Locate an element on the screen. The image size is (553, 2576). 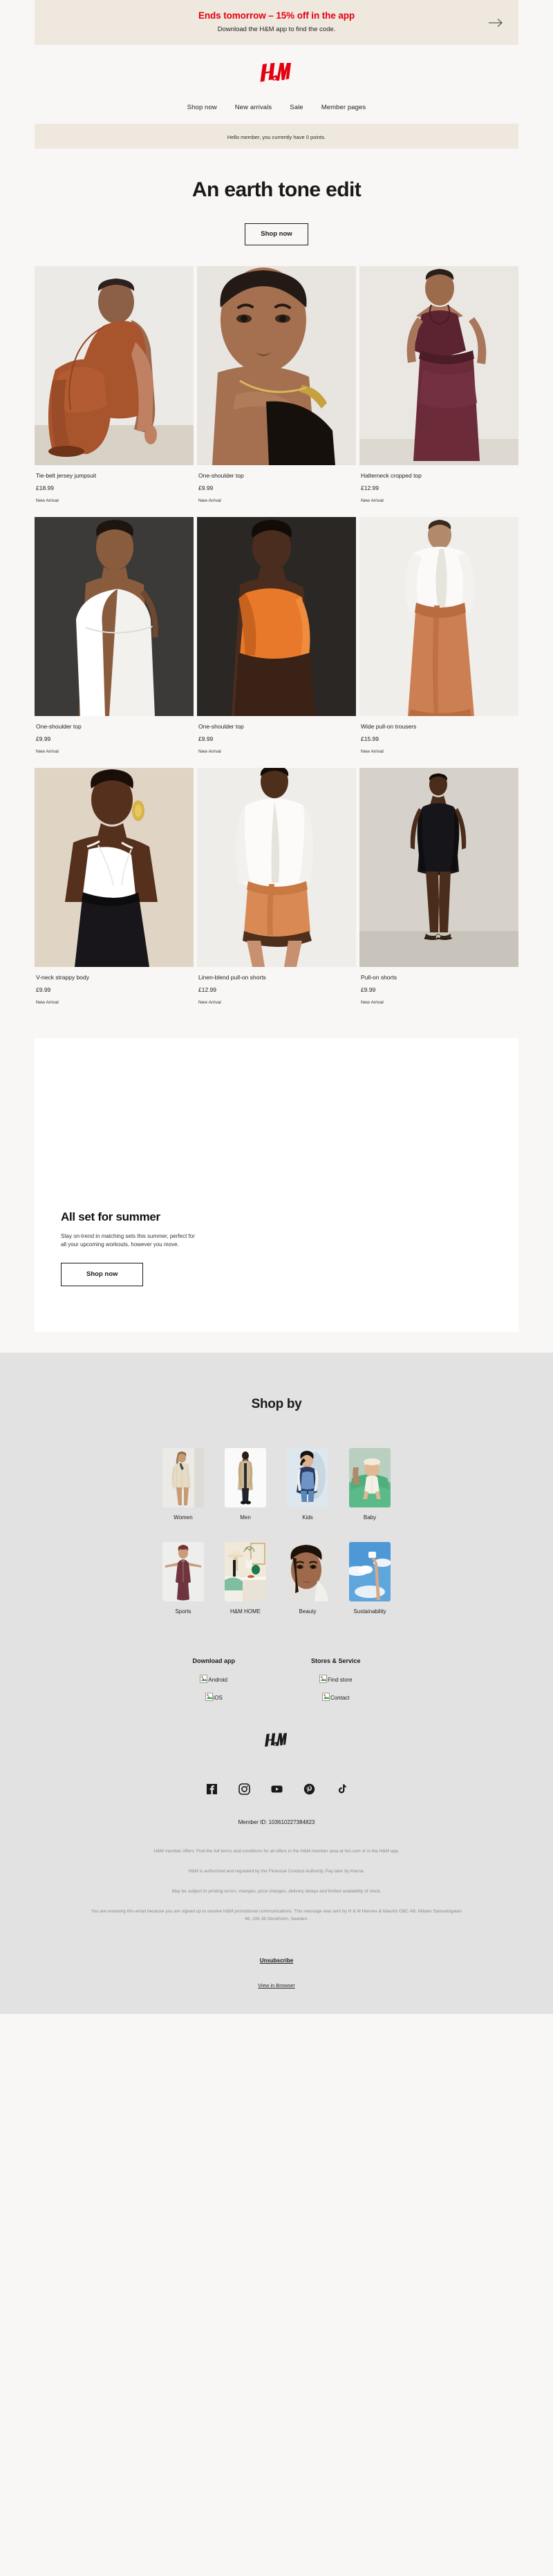
product-name: Pull-on shorts is located at coordinates (379, 977).